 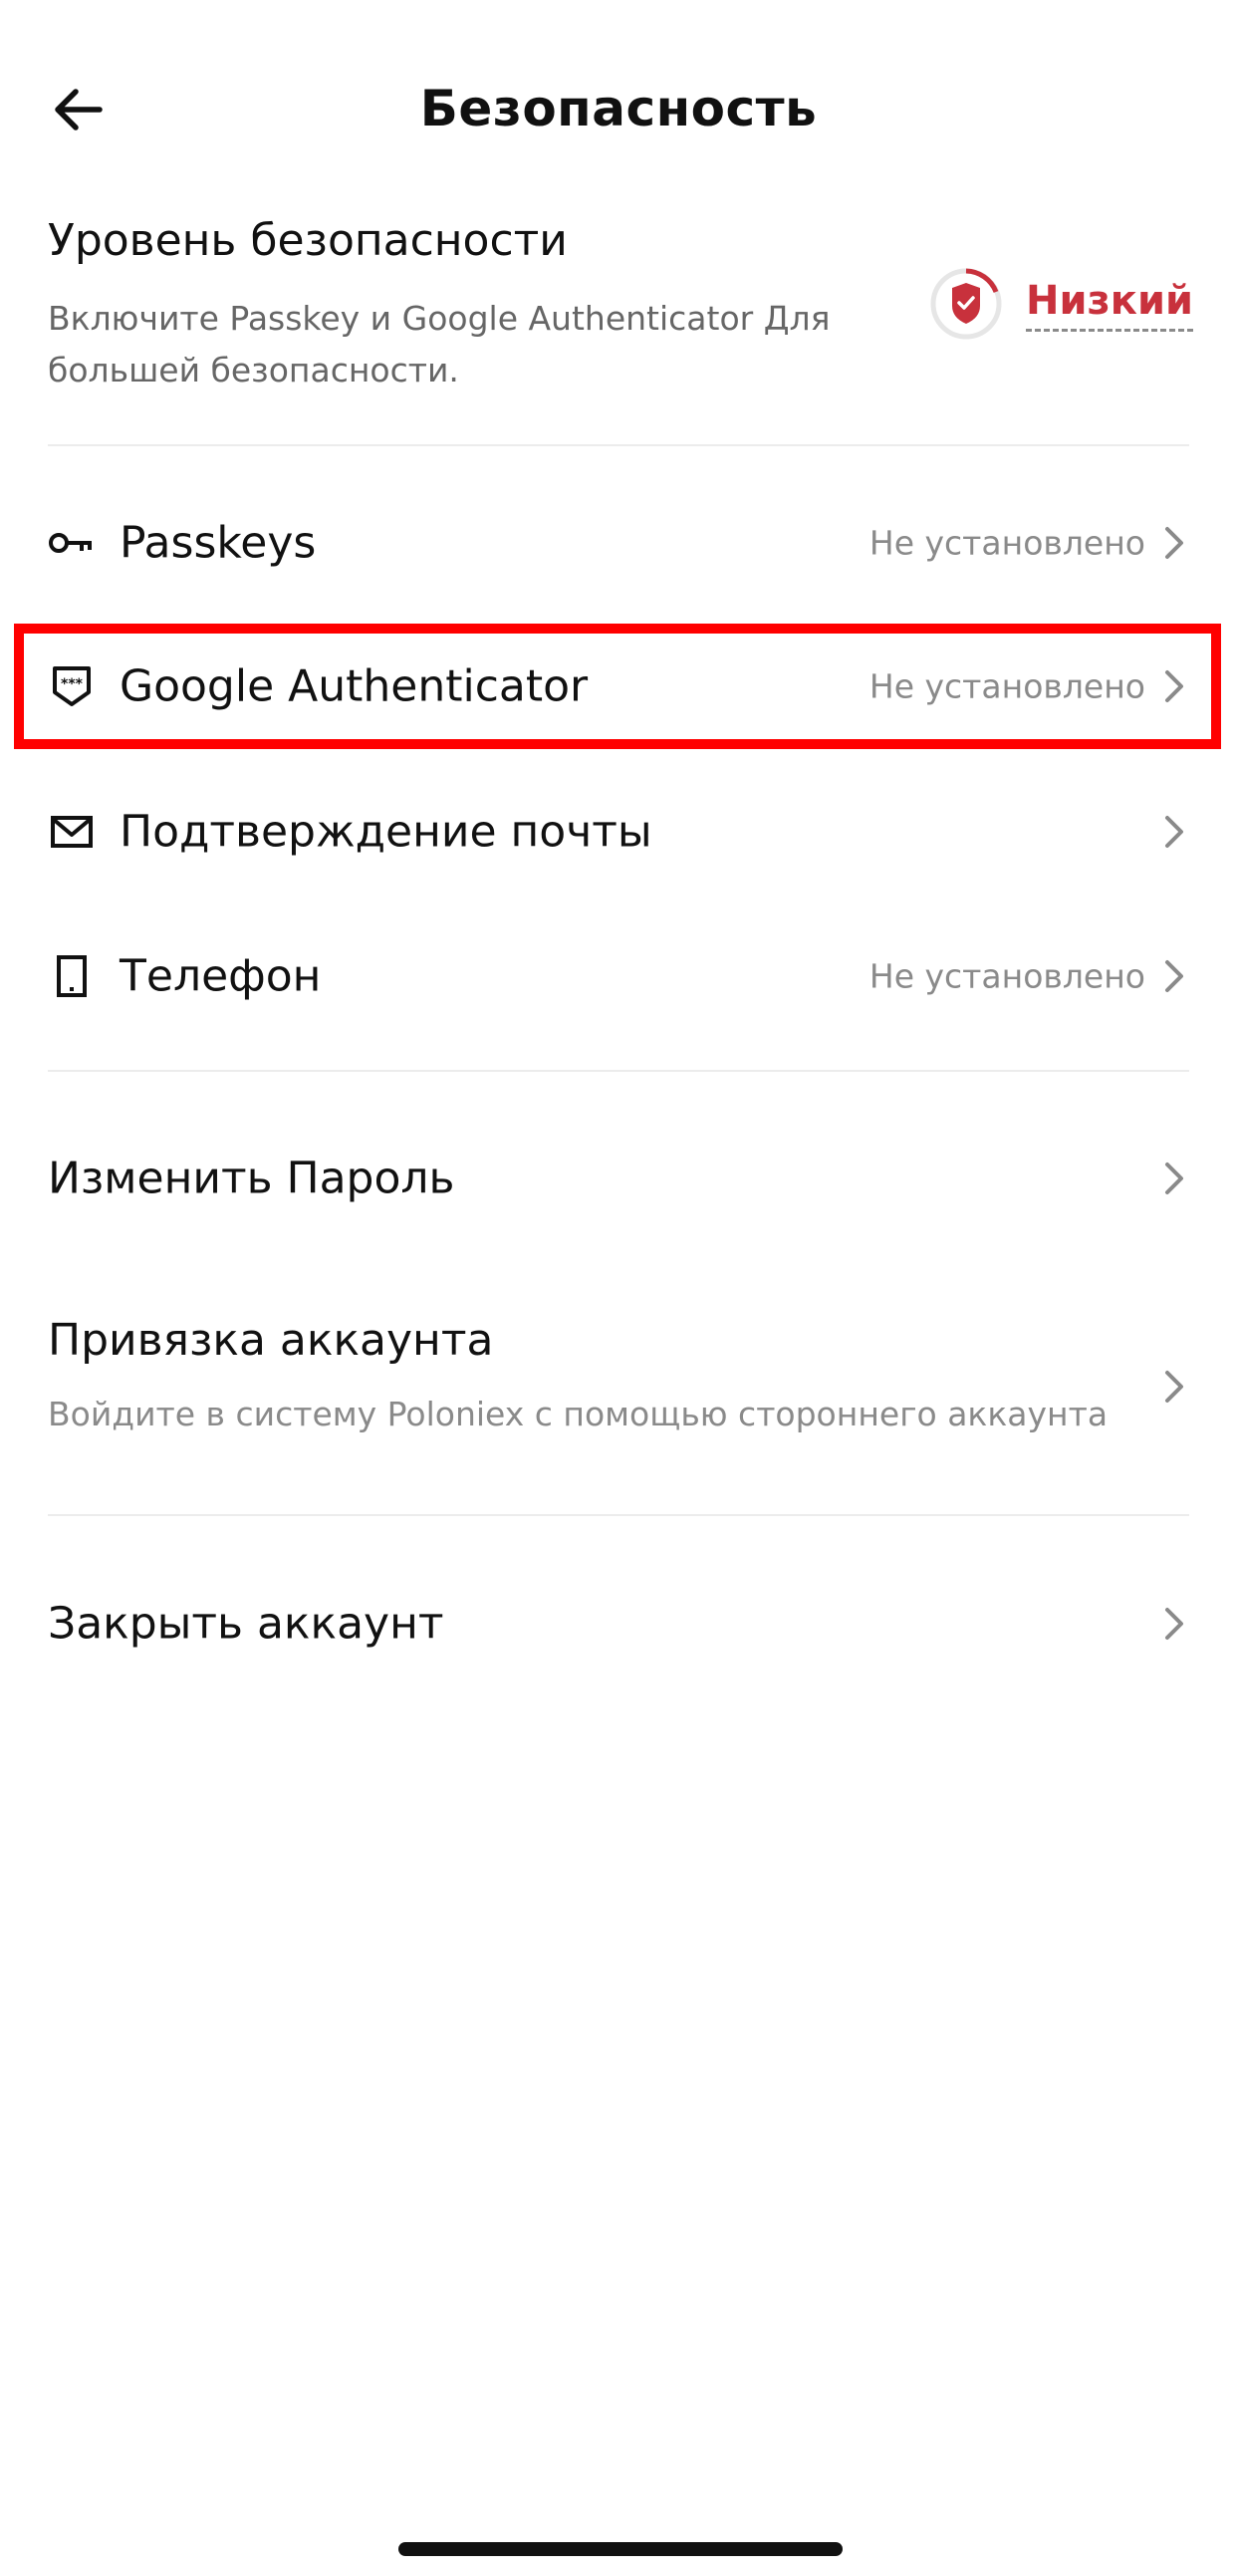 I want to click on phone-icon, so click(x=72, y=976).